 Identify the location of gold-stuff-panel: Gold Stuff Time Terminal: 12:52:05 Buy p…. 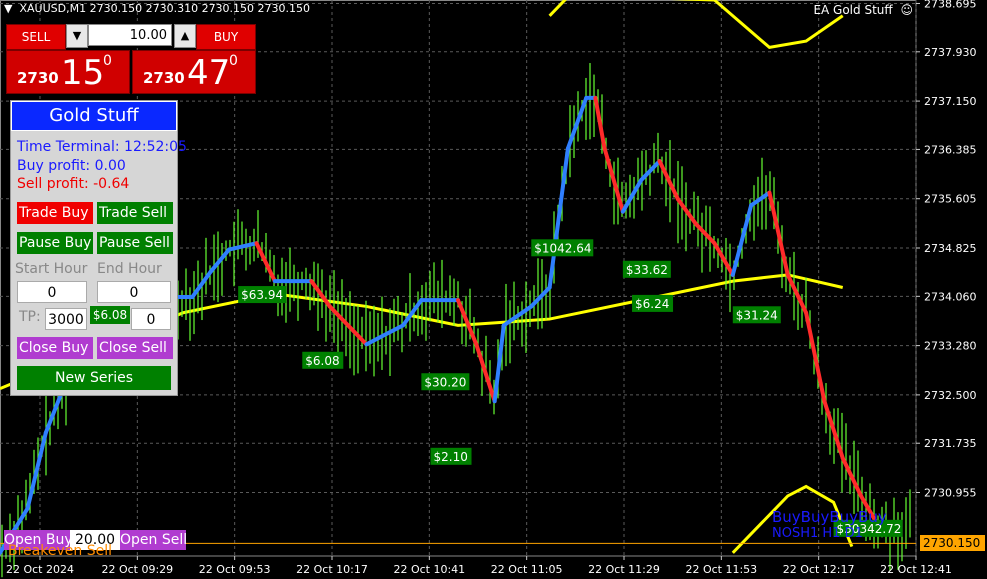
(98, 248).